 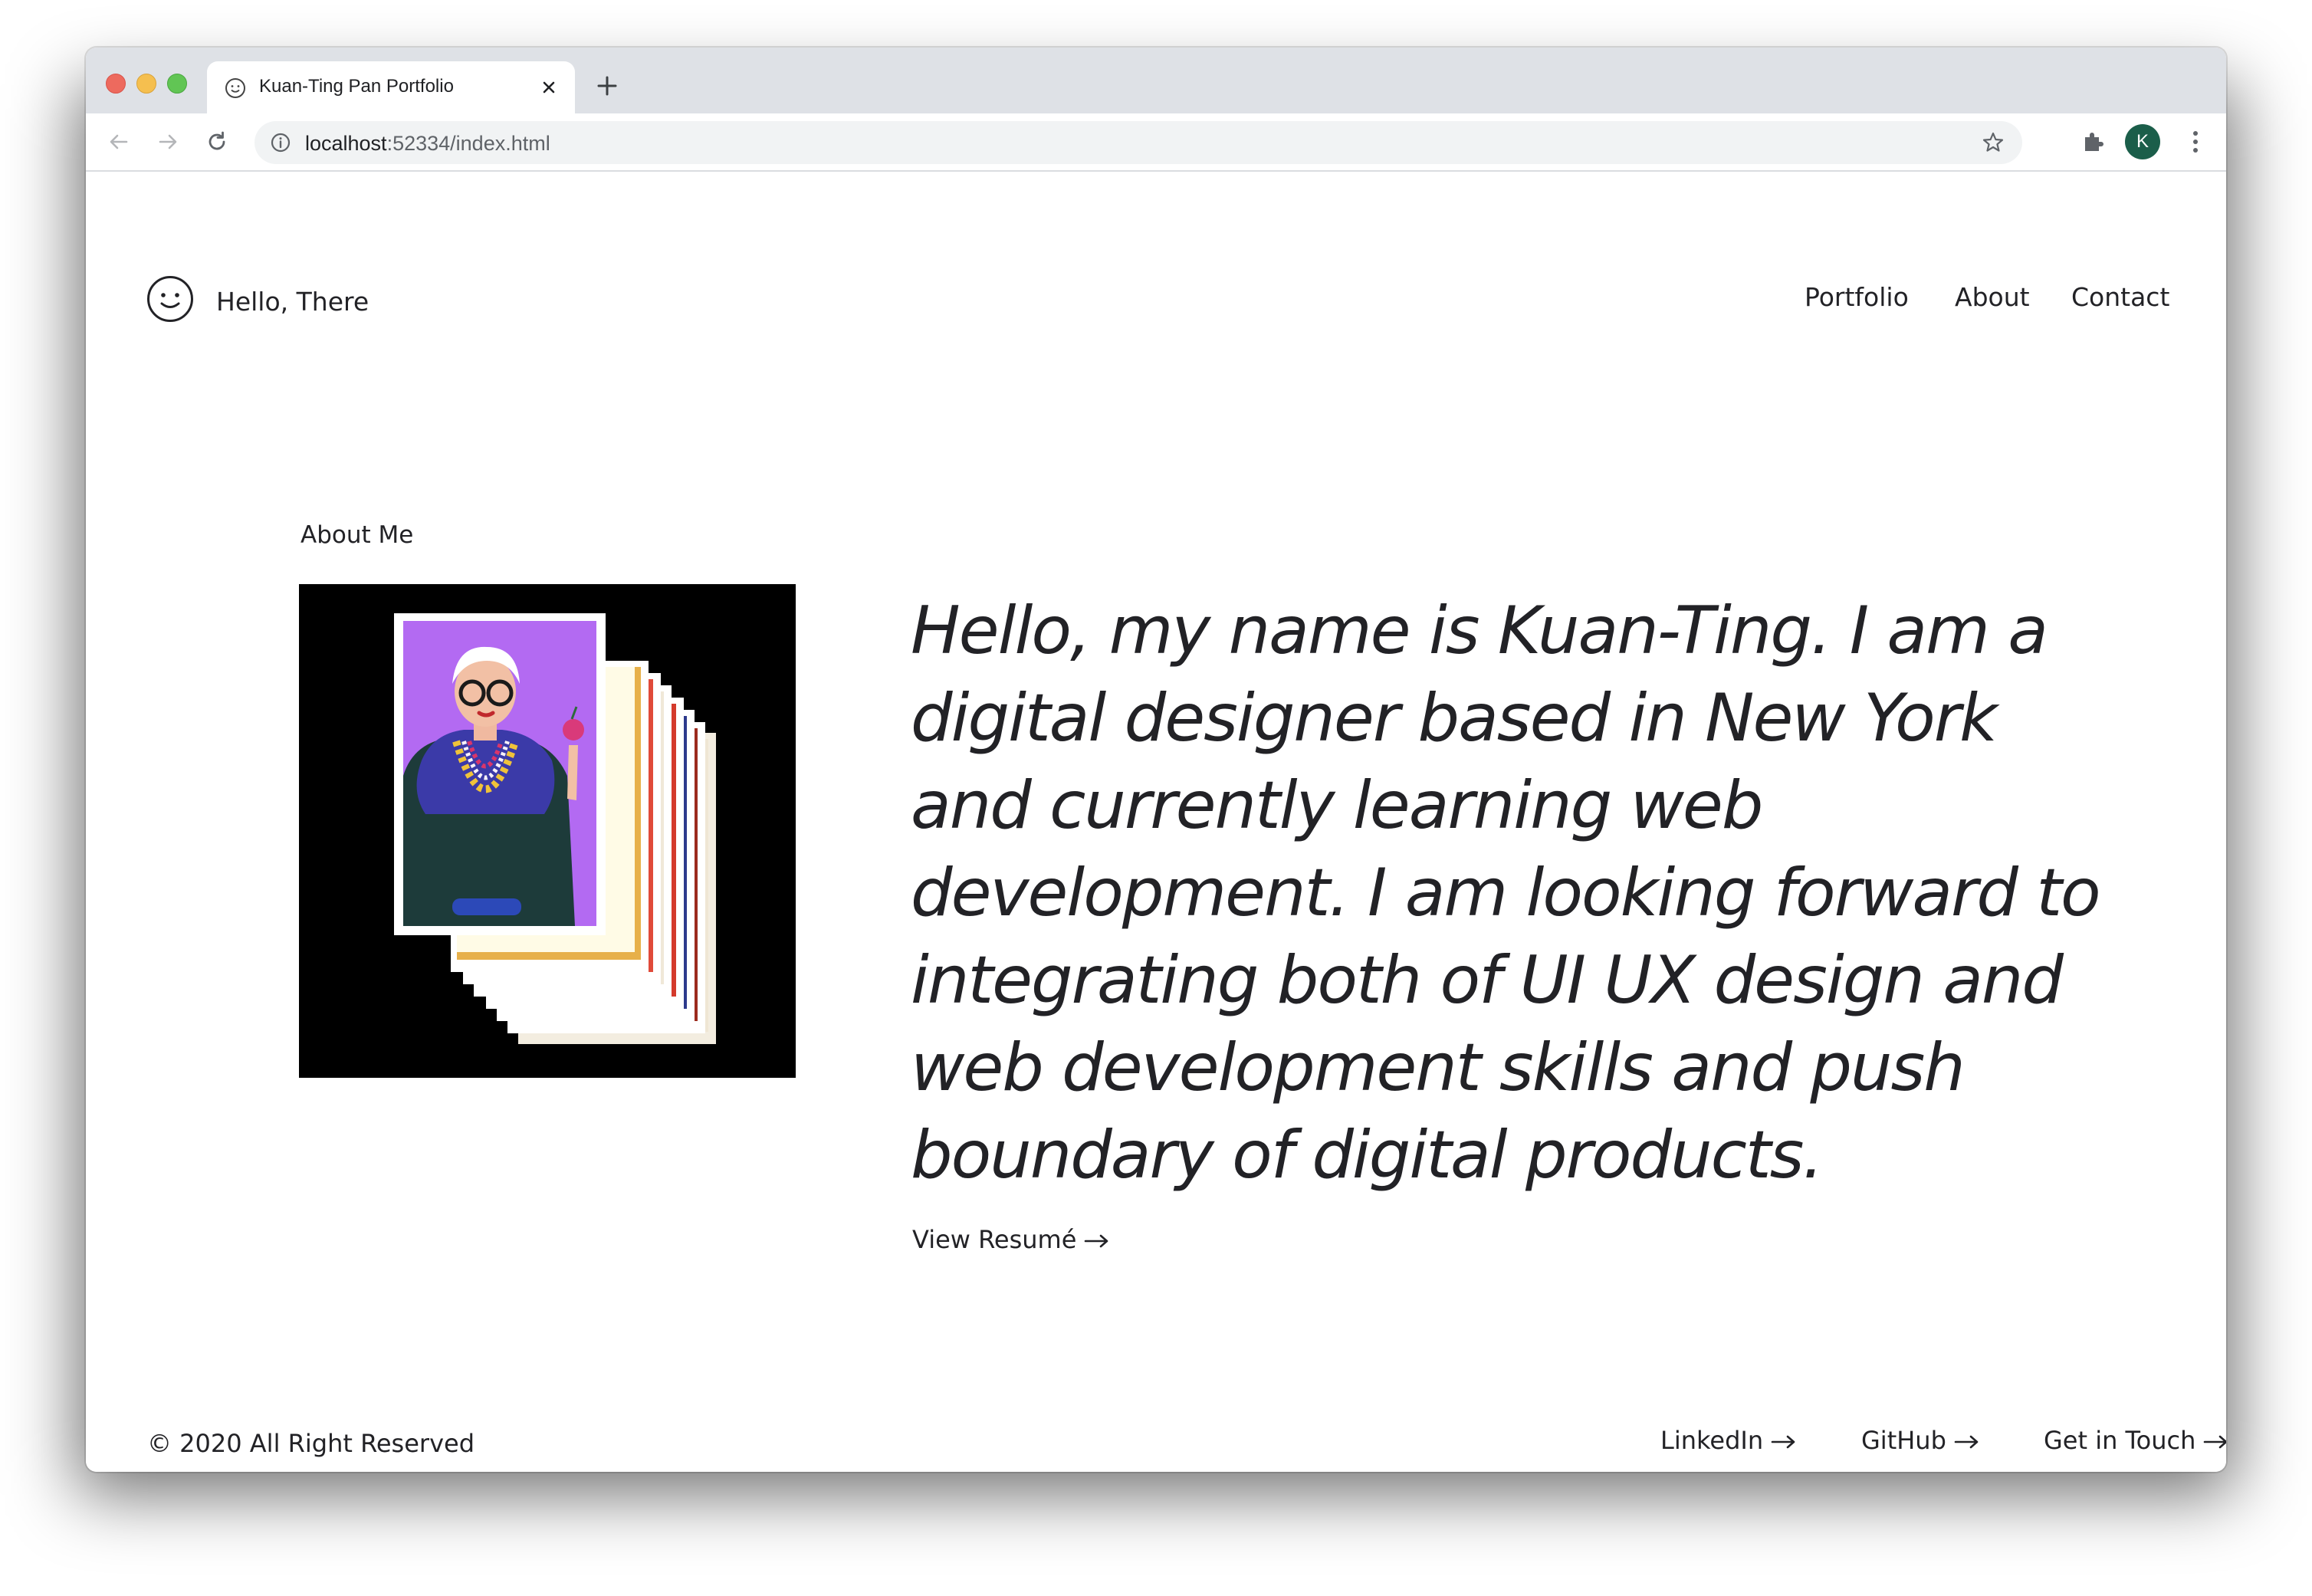 I want to click on logo-text: Hello, There, so click(x=292, y=302).